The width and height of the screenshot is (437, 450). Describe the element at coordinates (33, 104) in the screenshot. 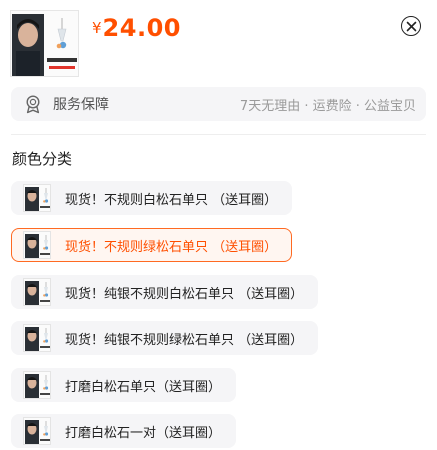

I see `shield-badge-icon` at that location.